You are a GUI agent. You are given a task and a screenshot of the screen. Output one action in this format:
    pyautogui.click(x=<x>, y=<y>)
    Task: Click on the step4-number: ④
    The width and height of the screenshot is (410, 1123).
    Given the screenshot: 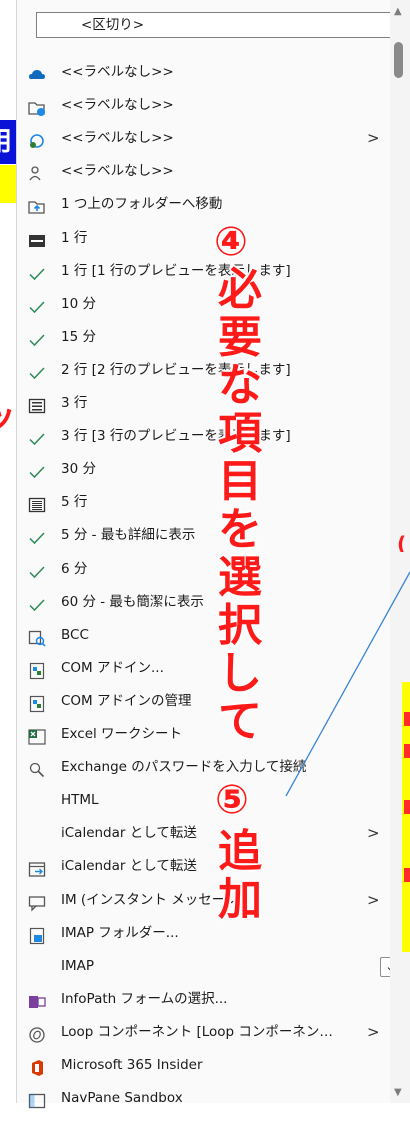 What is the action you would take?
    pyautogui.click(x=231, y=242)
    